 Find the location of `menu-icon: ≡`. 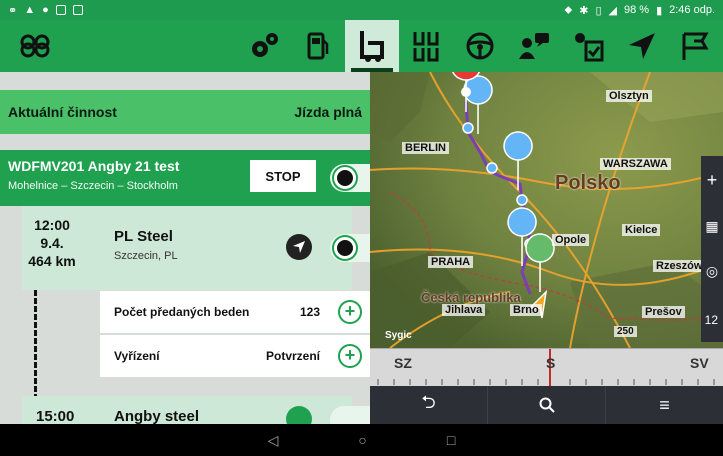

menu-icon: ≡ is located at coordinates (664, 405).